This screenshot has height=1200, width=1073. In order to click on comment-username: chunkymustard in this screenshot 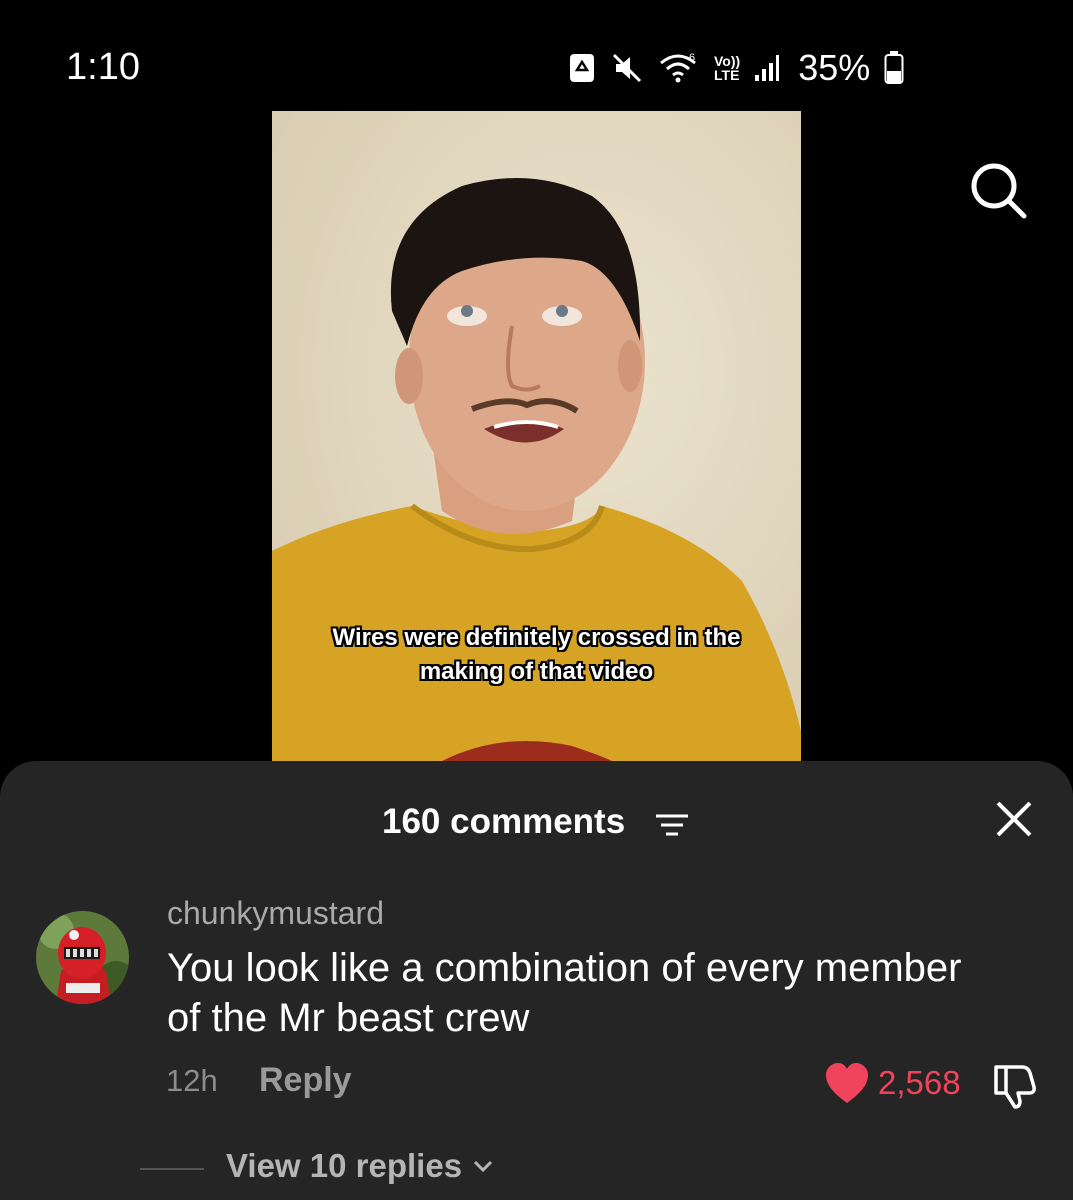, I will do `click(275, 913)`.